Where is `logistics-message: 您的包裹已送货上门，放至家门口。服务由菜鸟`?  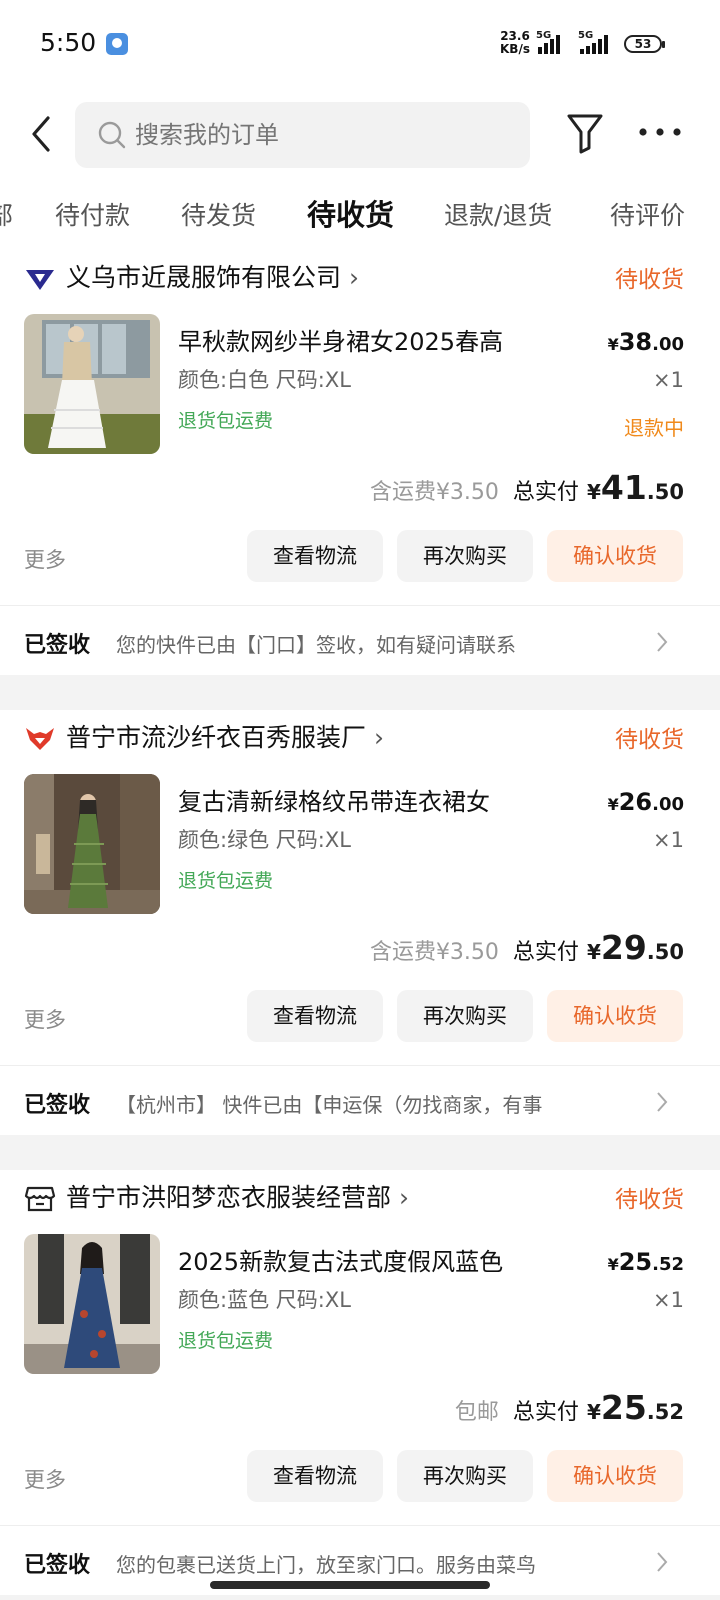 logistics-message: 您的包裹已送货上门，放至家门口。服务由菜鸟 is located at coordinates (326, 1565).